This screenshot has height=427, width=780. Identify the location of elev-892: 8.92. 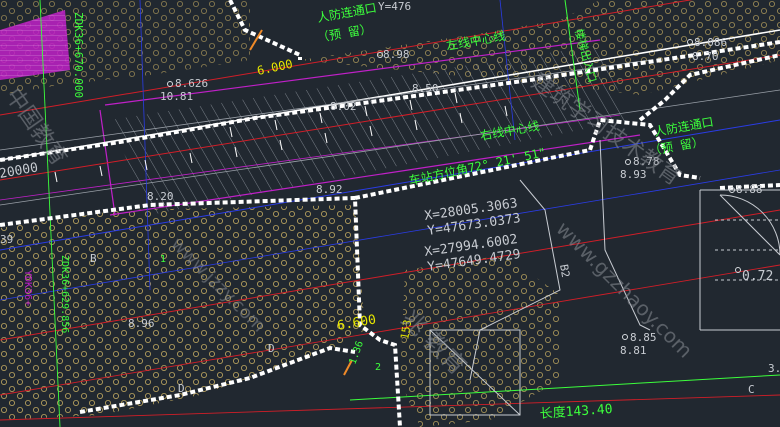
(329, 189).